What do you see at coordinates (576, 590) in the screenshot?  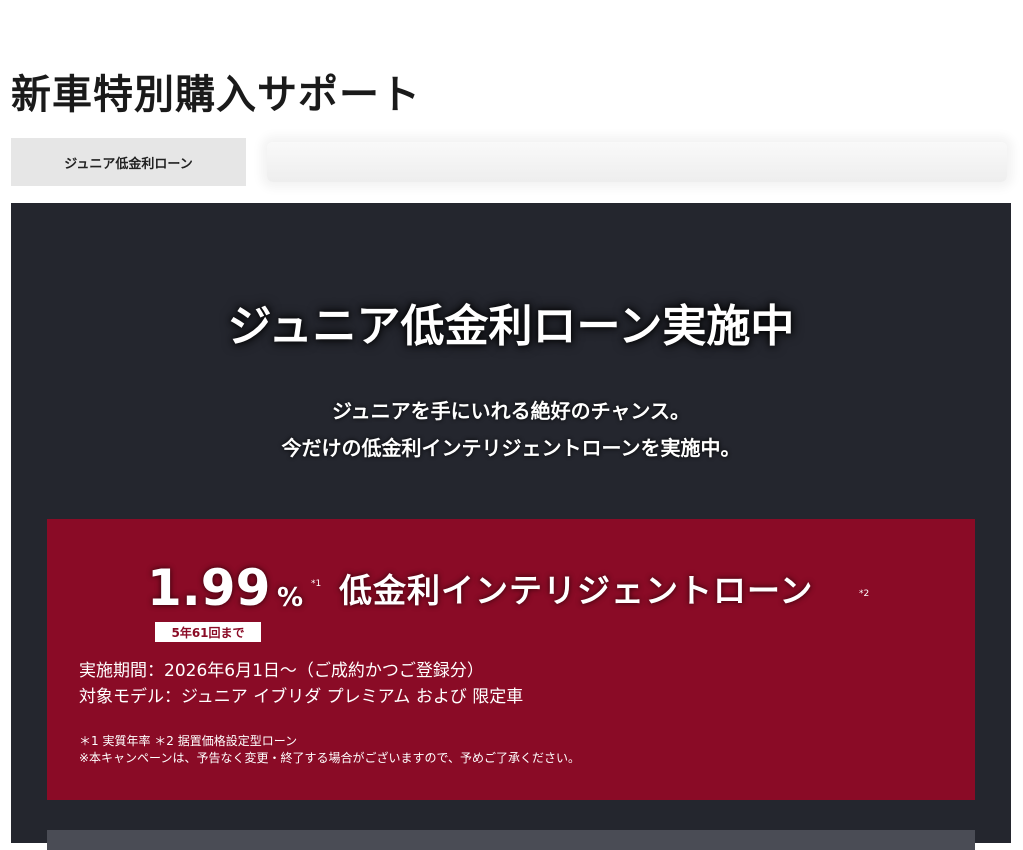 I see `loan-name: 低金利インテリジェントローン` at bounding box center [576, 590].